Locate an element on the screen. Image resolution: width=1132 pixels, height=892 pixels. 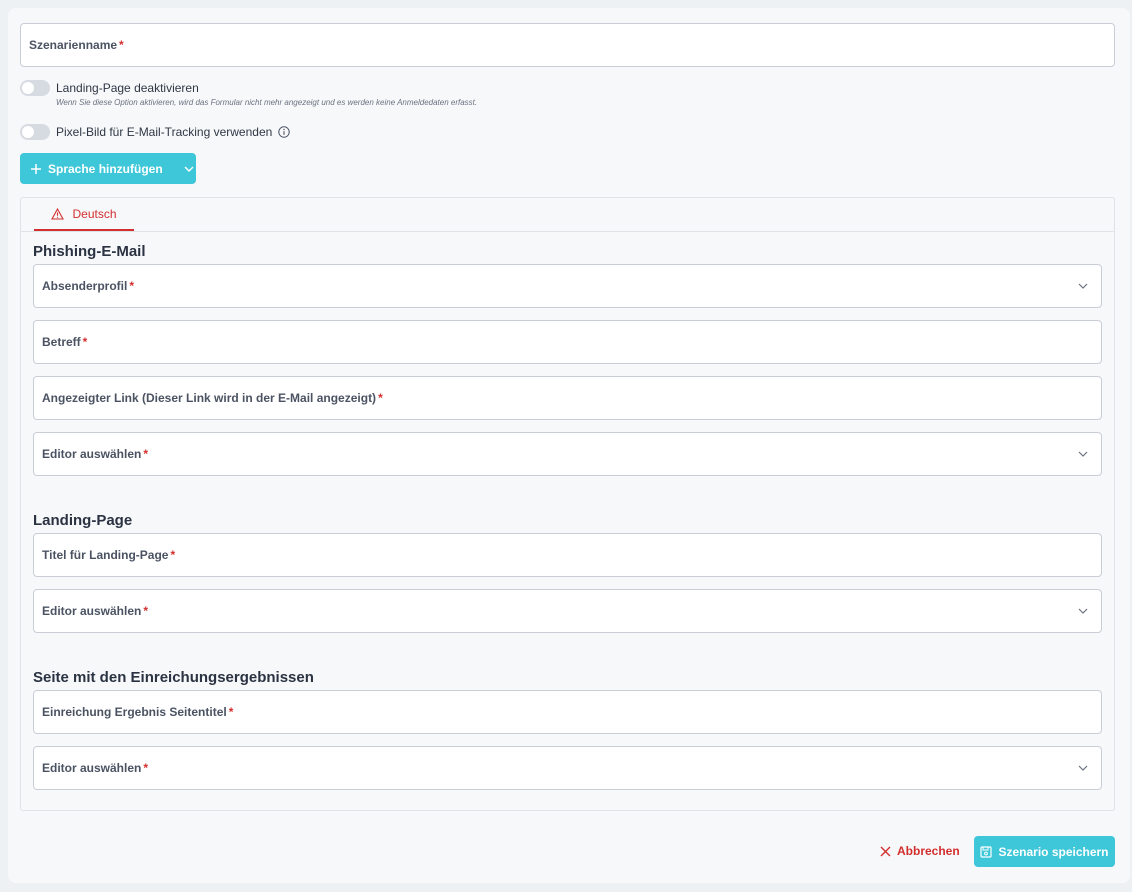
landing-section-title: Landing-Page is located at coordinates (83, 520).